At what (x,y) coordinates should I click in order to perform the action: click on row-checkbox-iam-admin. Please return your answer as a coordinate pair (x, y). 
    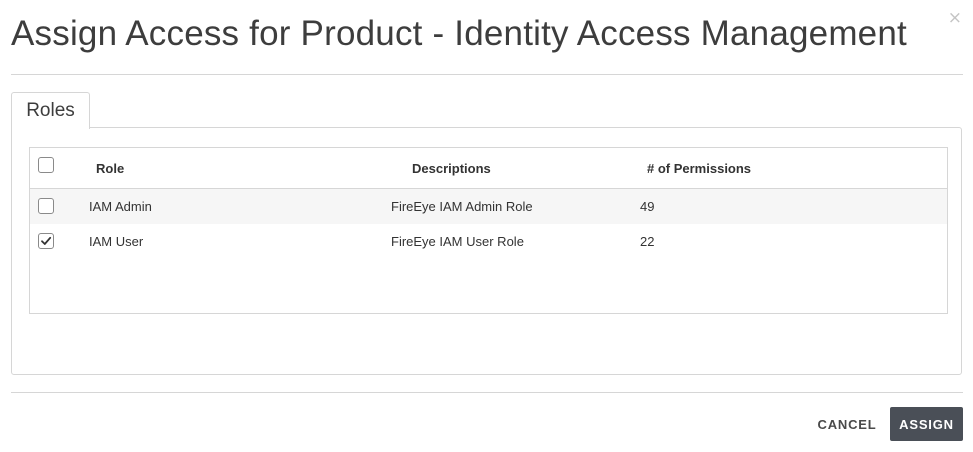
    Looking at the image, I should click on (46, 206).